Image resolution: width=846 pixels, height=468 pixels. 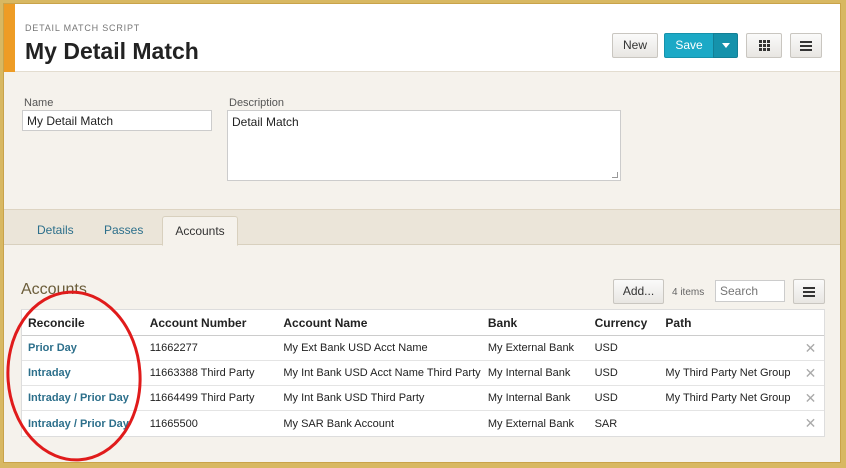 I want to click on reconcile-link: Prior Day, so click(x=52, y=348).